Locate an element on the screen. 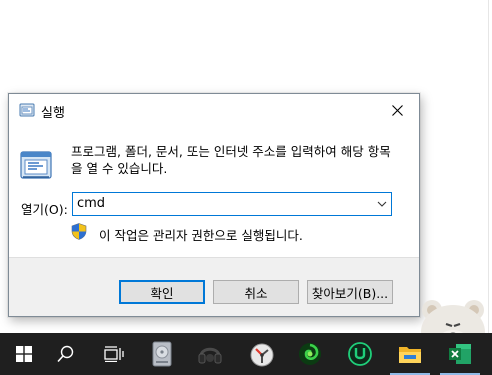  window-edge is located at coordinates (488, 166).